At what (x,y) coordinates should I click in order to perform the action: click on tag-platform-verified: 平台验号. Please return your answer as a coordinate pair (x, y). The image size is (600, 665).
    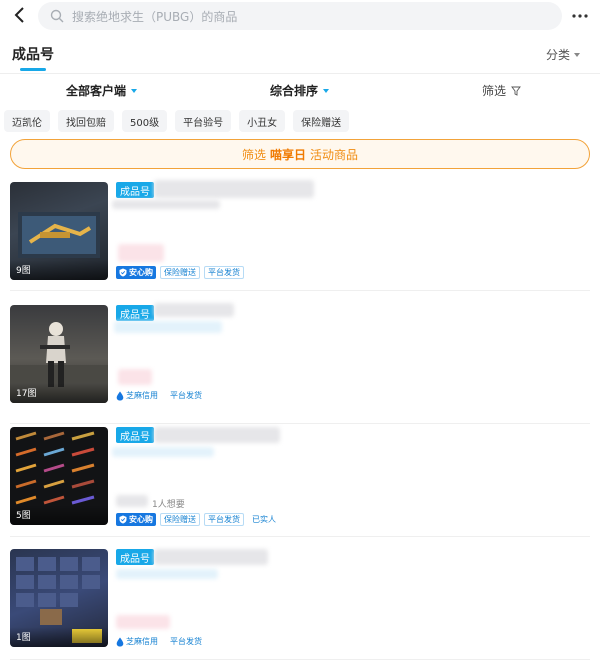
    Looking at the image, I should click on (203, 121).